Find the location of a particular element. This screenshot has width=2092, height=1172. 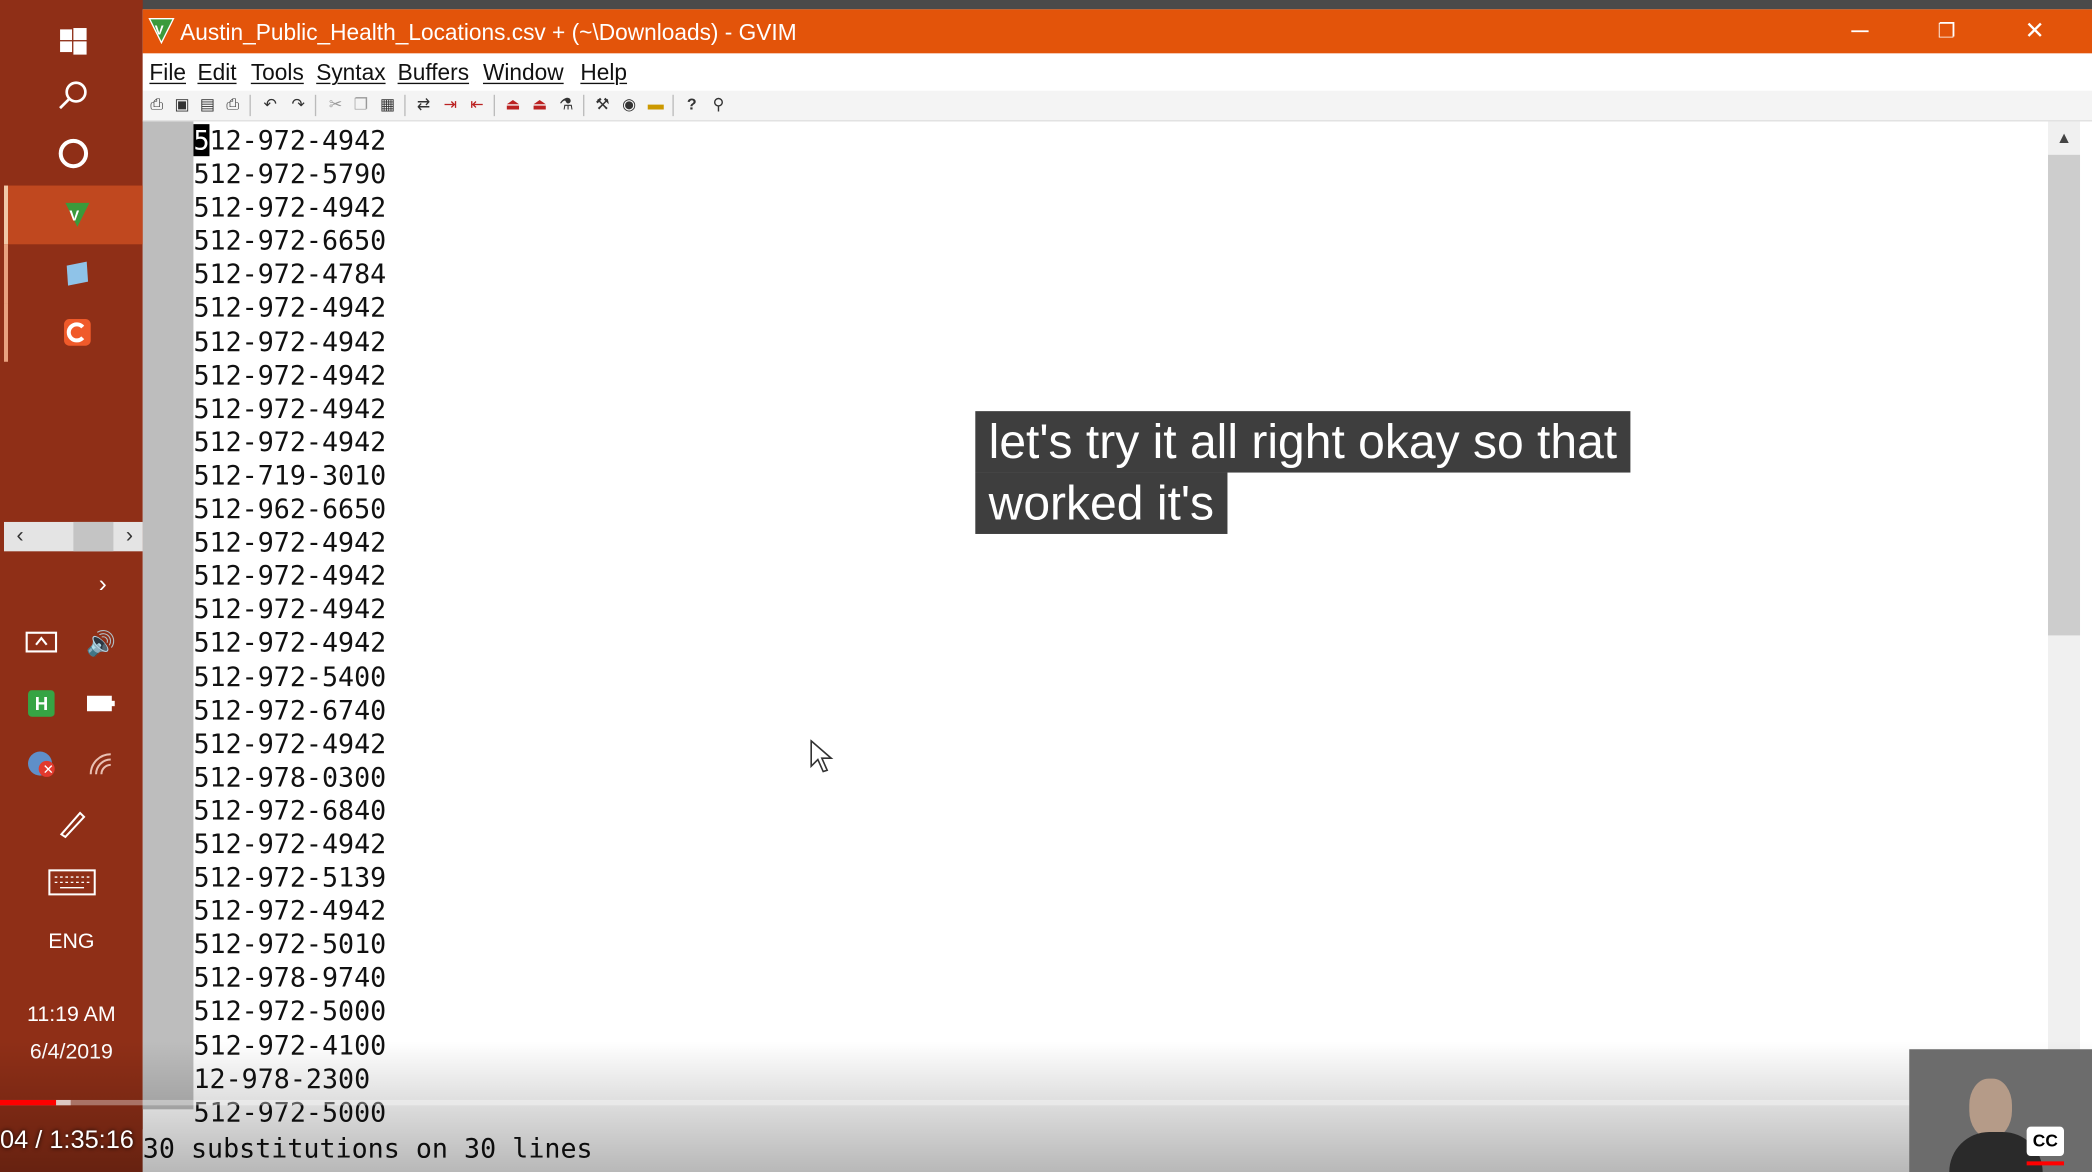

taskbar-scrollbar: ‹ › is located at coordinates (73, 536).